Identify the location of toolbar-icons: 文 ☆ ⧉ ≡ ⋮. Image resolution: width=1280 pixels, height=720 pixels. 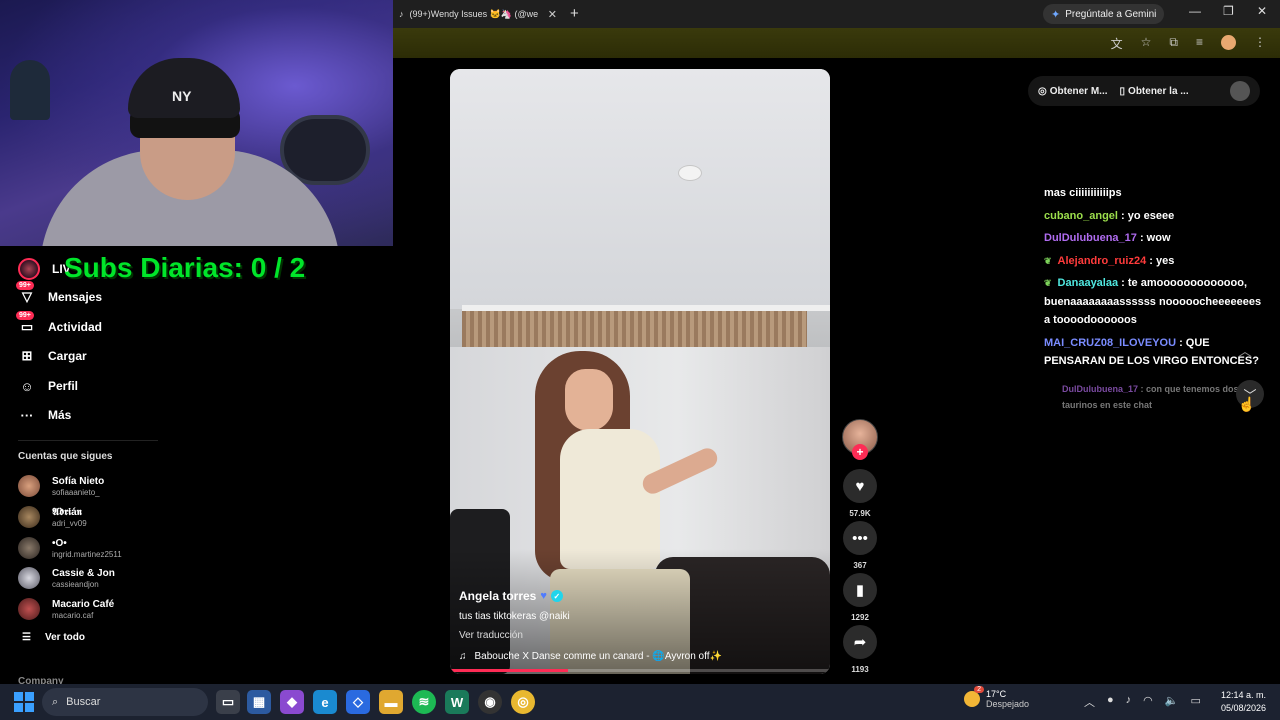
(1188, 43).